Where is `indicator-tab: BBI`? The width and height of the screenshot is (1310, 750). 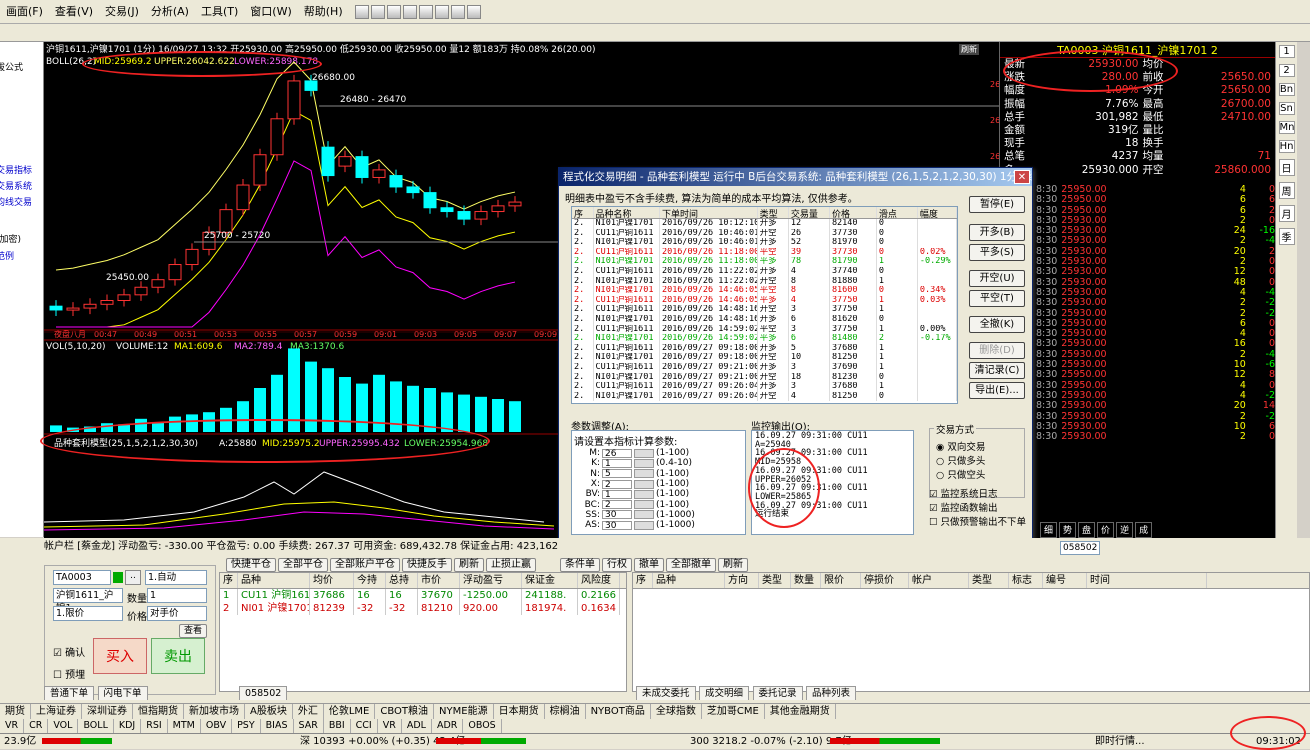 indicator-tab: BBI is located at coordinates (337, 726).